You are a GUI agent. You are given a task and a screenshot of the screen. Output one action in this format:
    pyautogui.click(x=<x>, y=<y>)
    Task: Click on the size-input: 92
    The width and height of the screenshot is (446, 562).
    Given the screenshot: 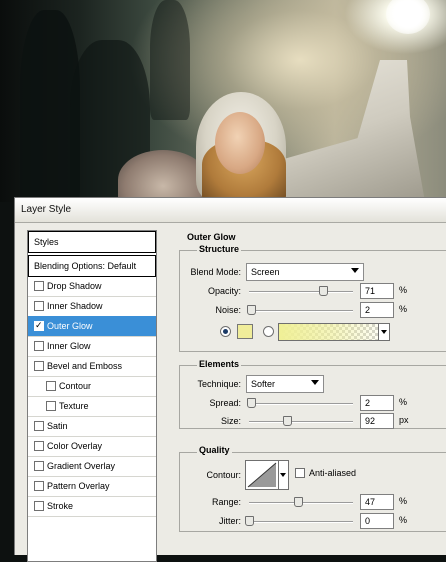 What is the action you would take?
    pyautogui.click(x=377, y=421)
    